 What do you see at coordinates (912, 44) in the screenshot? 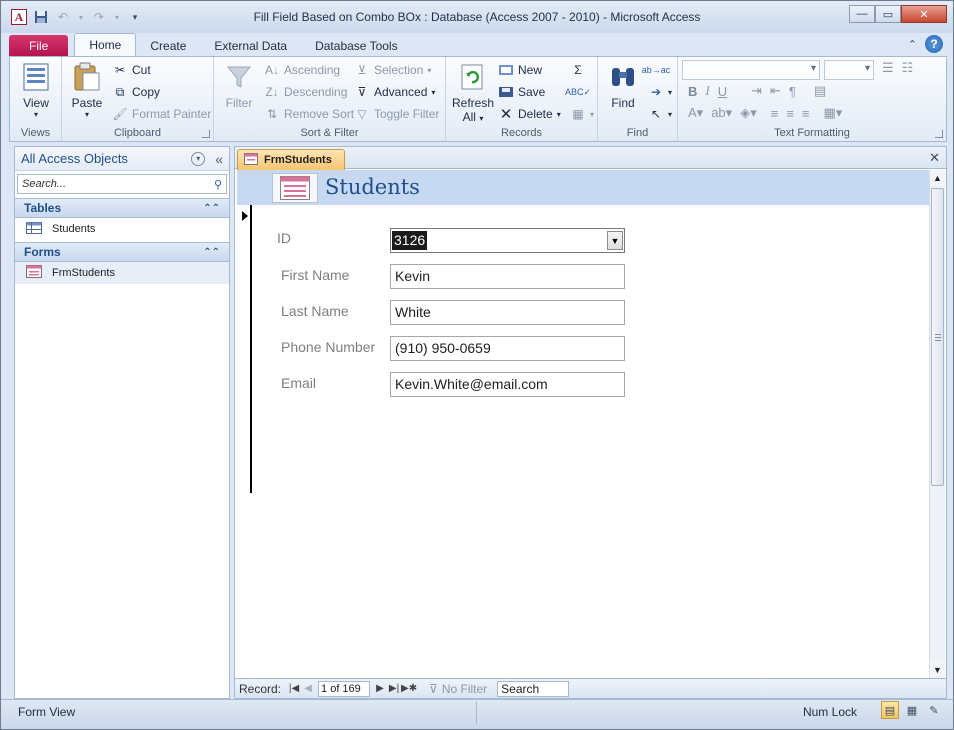
I see `minimize-ribbon-icon: ⌃` at bounding box center [912, 44].